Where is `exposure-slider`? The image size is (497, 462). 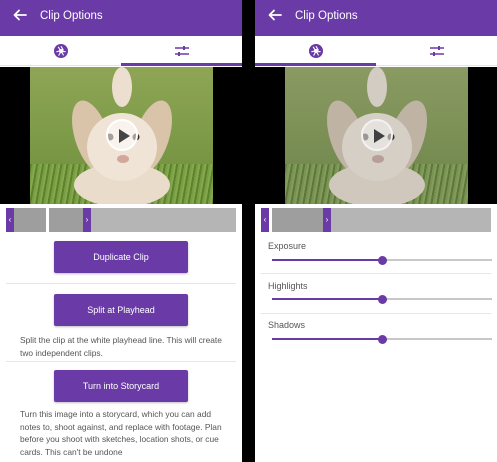
exposure-slider is located at coordinates (382, 260).